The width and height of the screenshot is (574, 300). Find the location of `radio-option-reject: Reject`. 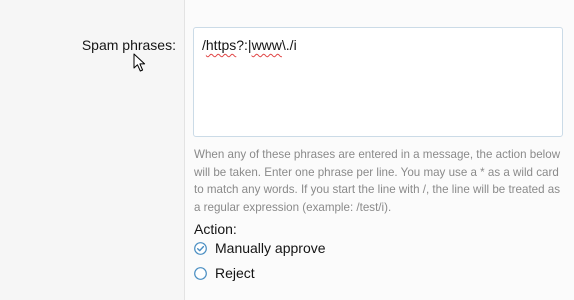

radio-option-reject: Reject is located at coordinates (224, 273).